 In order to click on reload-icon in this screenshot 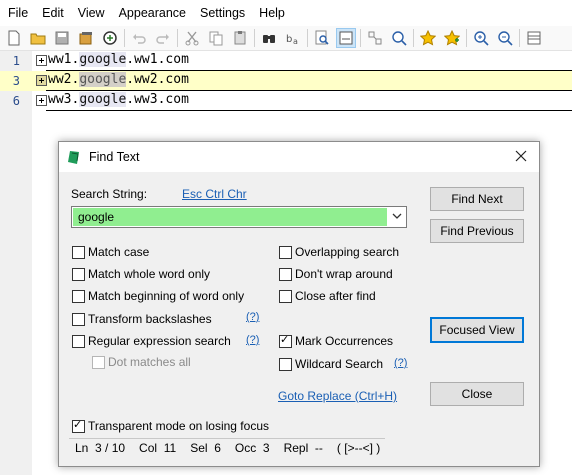, I will do `click(110, 38)`.